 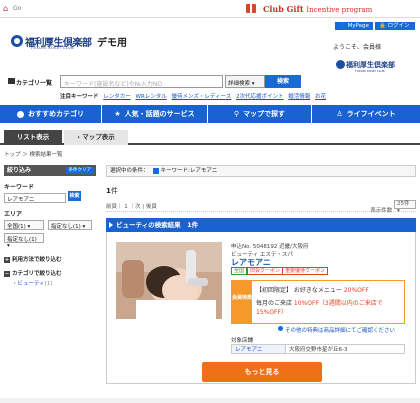 I want to click on top-strip: ⌂ Go Club Gift Incentive program, so click(x=210, y=9).